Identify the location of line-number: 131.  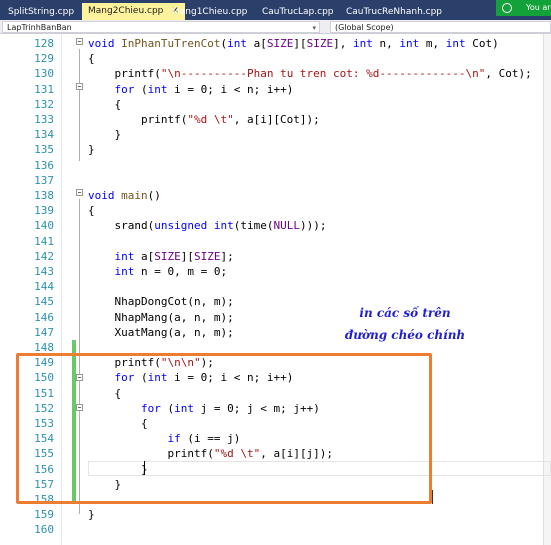
(44, 89).